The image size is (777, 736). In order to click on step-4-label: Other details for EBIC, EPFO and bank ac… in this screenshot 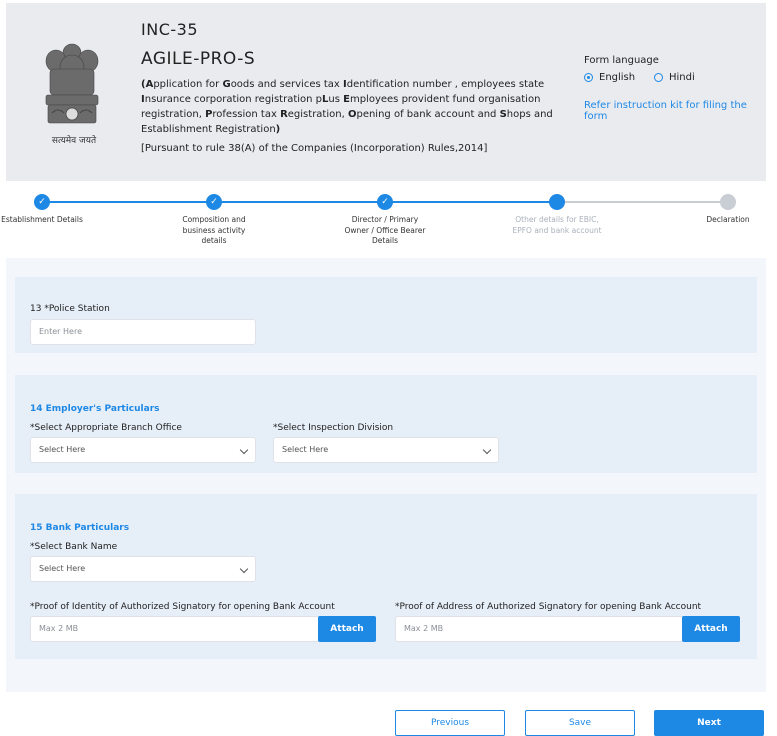, I will do `click(557, 225)`.